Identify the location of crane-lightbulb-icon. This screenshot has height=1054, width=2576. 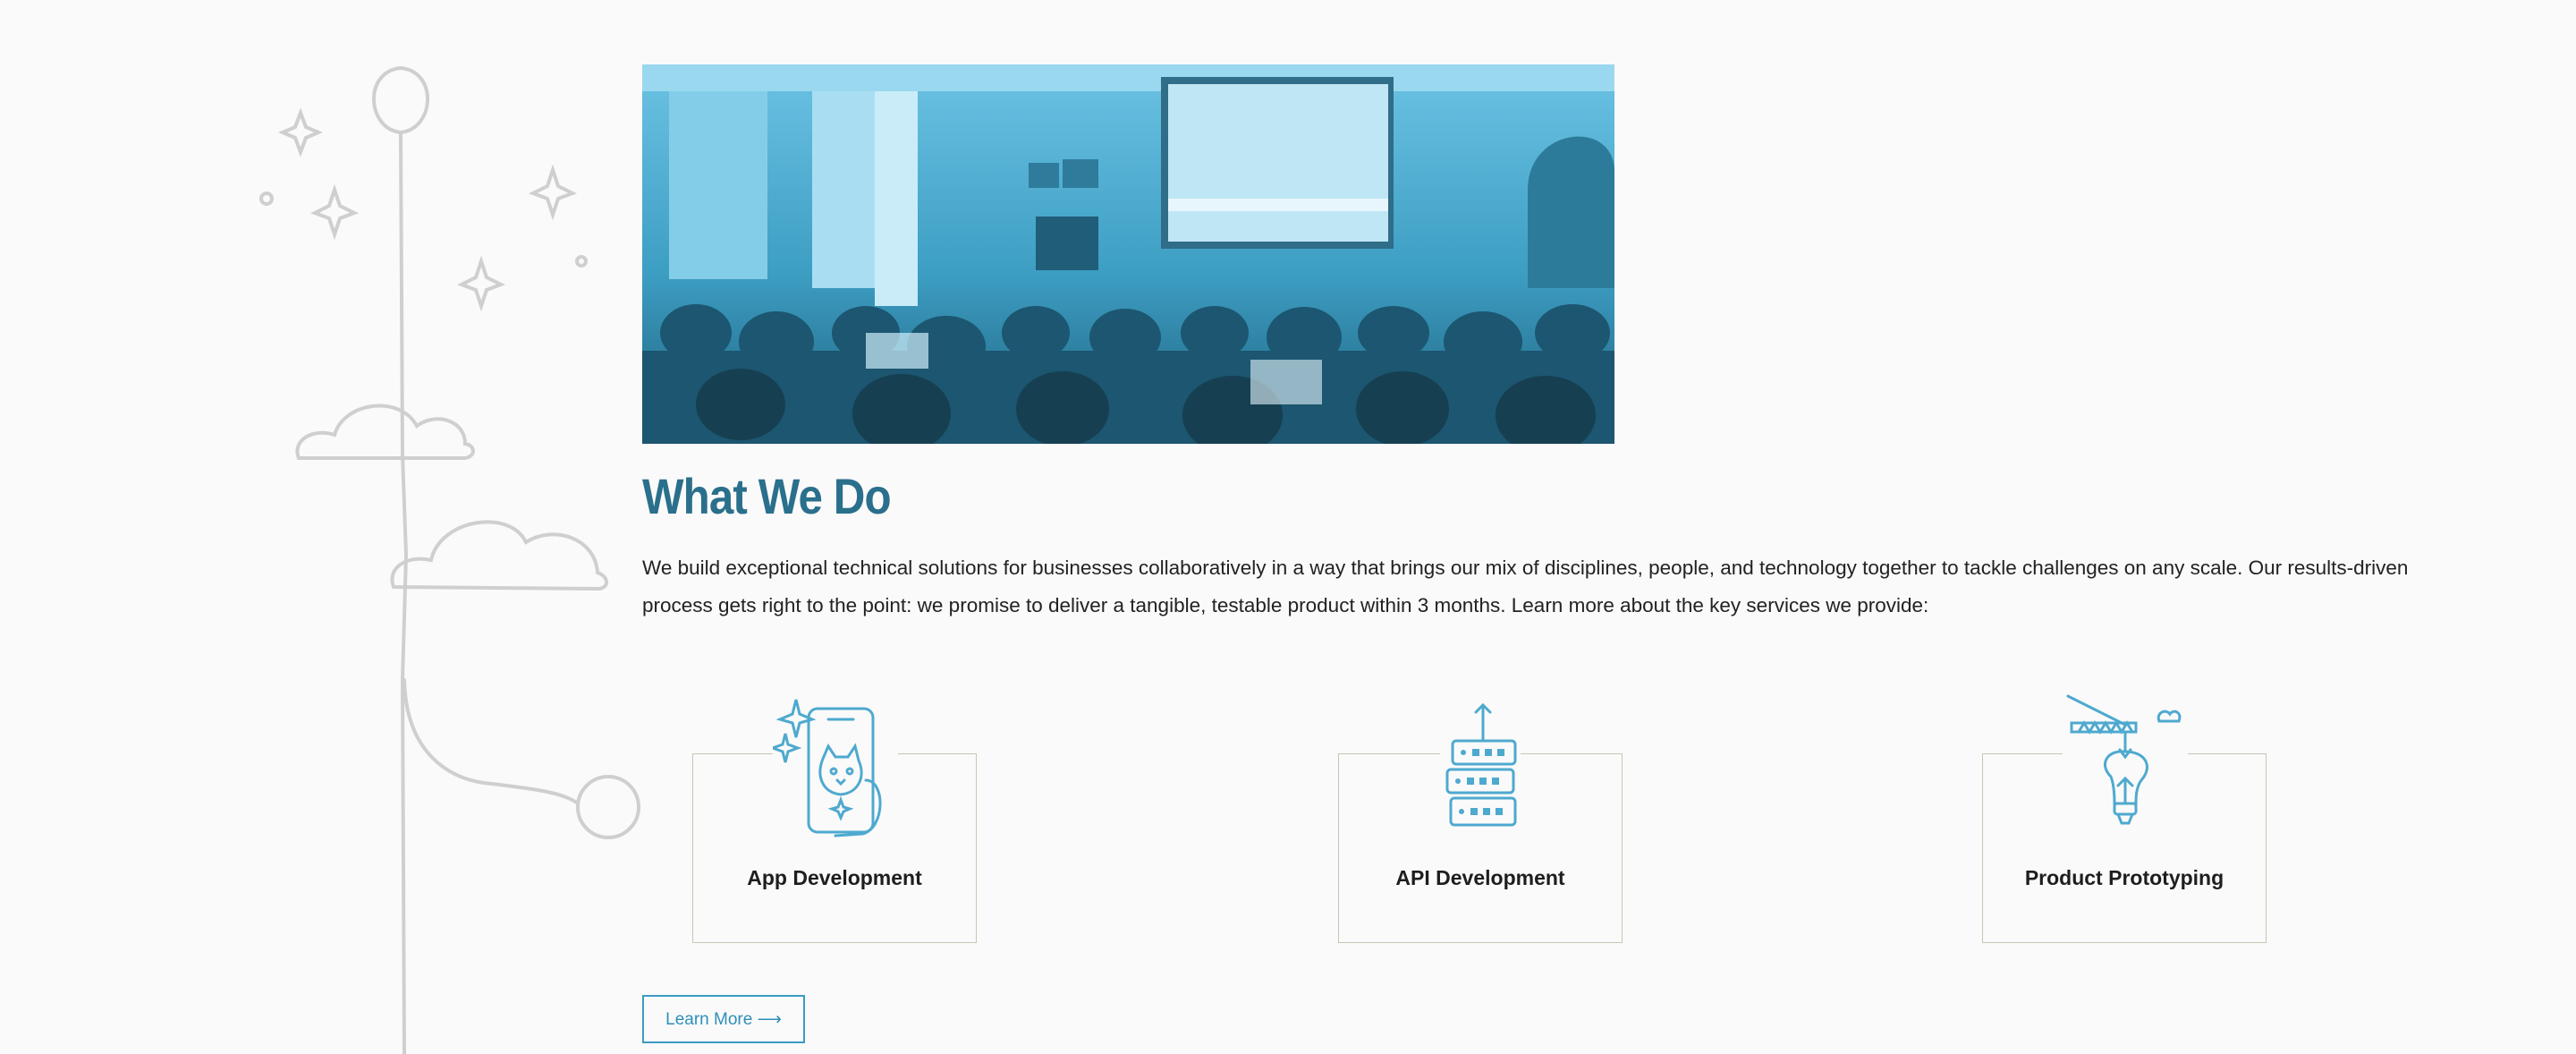
(2125, 771).